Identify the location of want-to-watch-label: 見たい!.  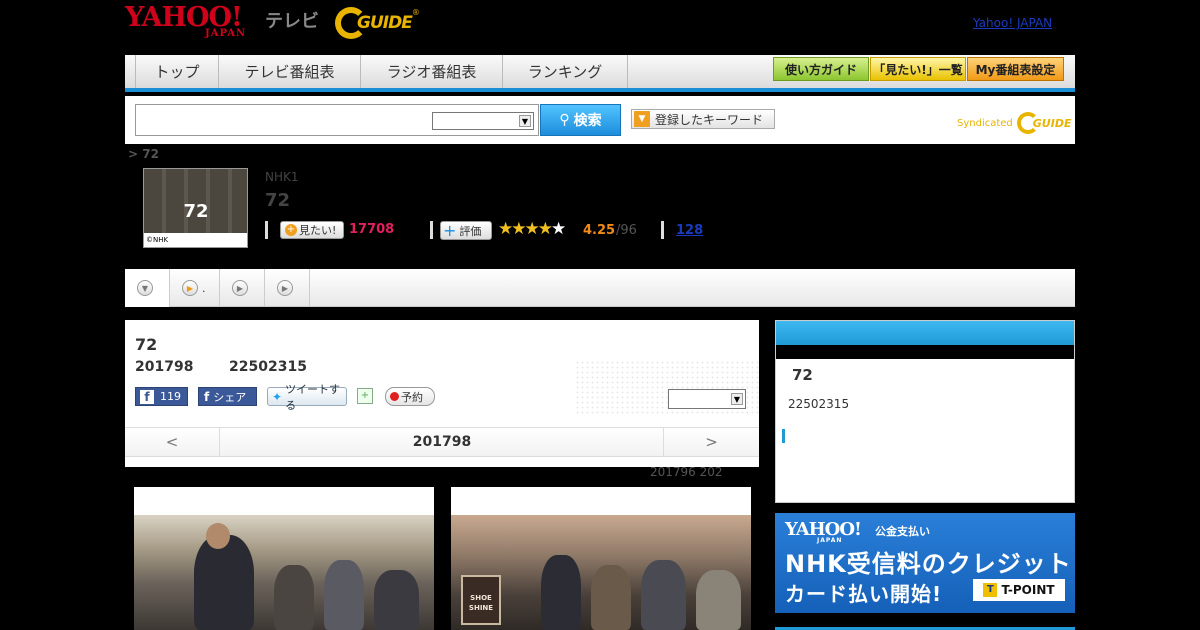
(318, 230).